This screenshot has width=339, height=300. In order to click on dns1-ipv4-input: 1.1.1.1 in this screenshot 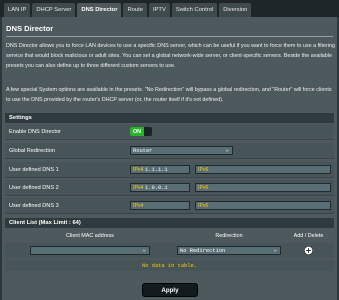, I will do `click(166, 169)`.